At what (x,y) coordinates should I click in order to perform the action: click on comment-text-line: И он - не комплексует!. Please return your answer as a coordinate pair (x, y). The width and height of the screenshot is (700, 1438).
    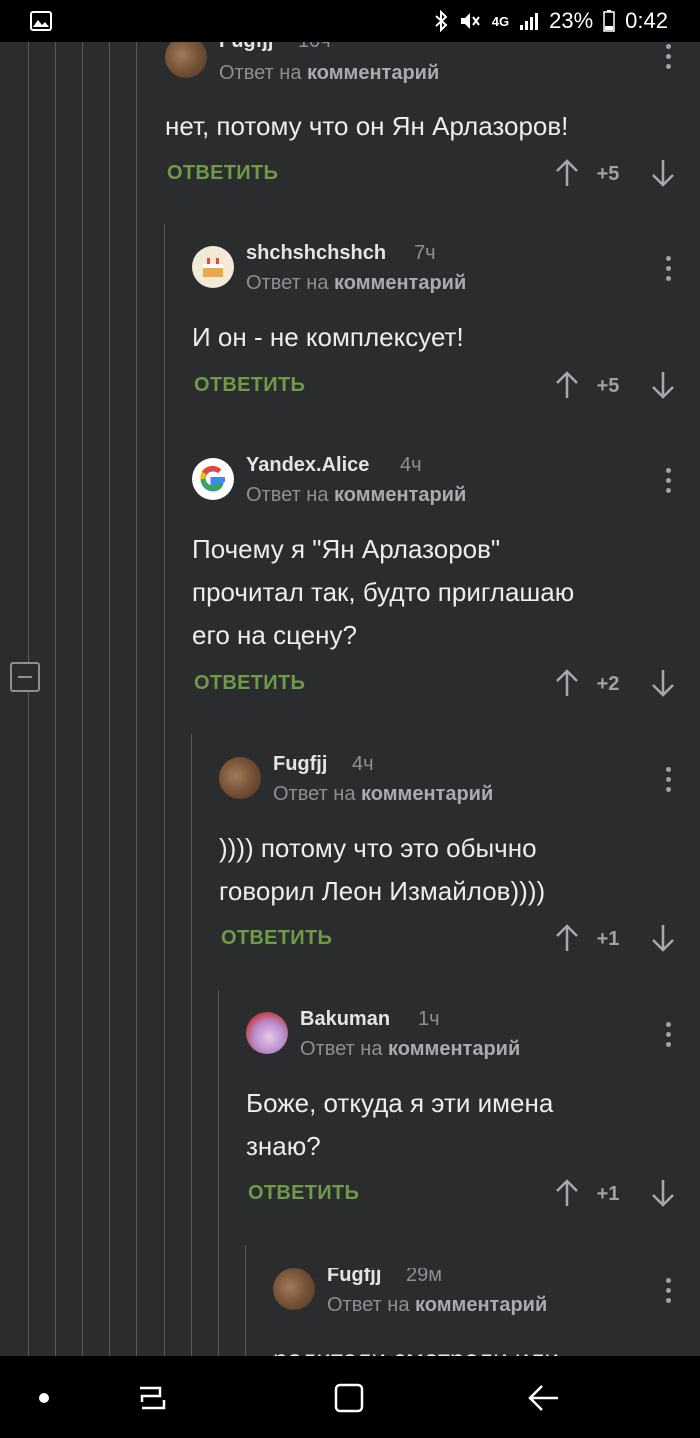
    Looking at the image, I should click on (328, 337).